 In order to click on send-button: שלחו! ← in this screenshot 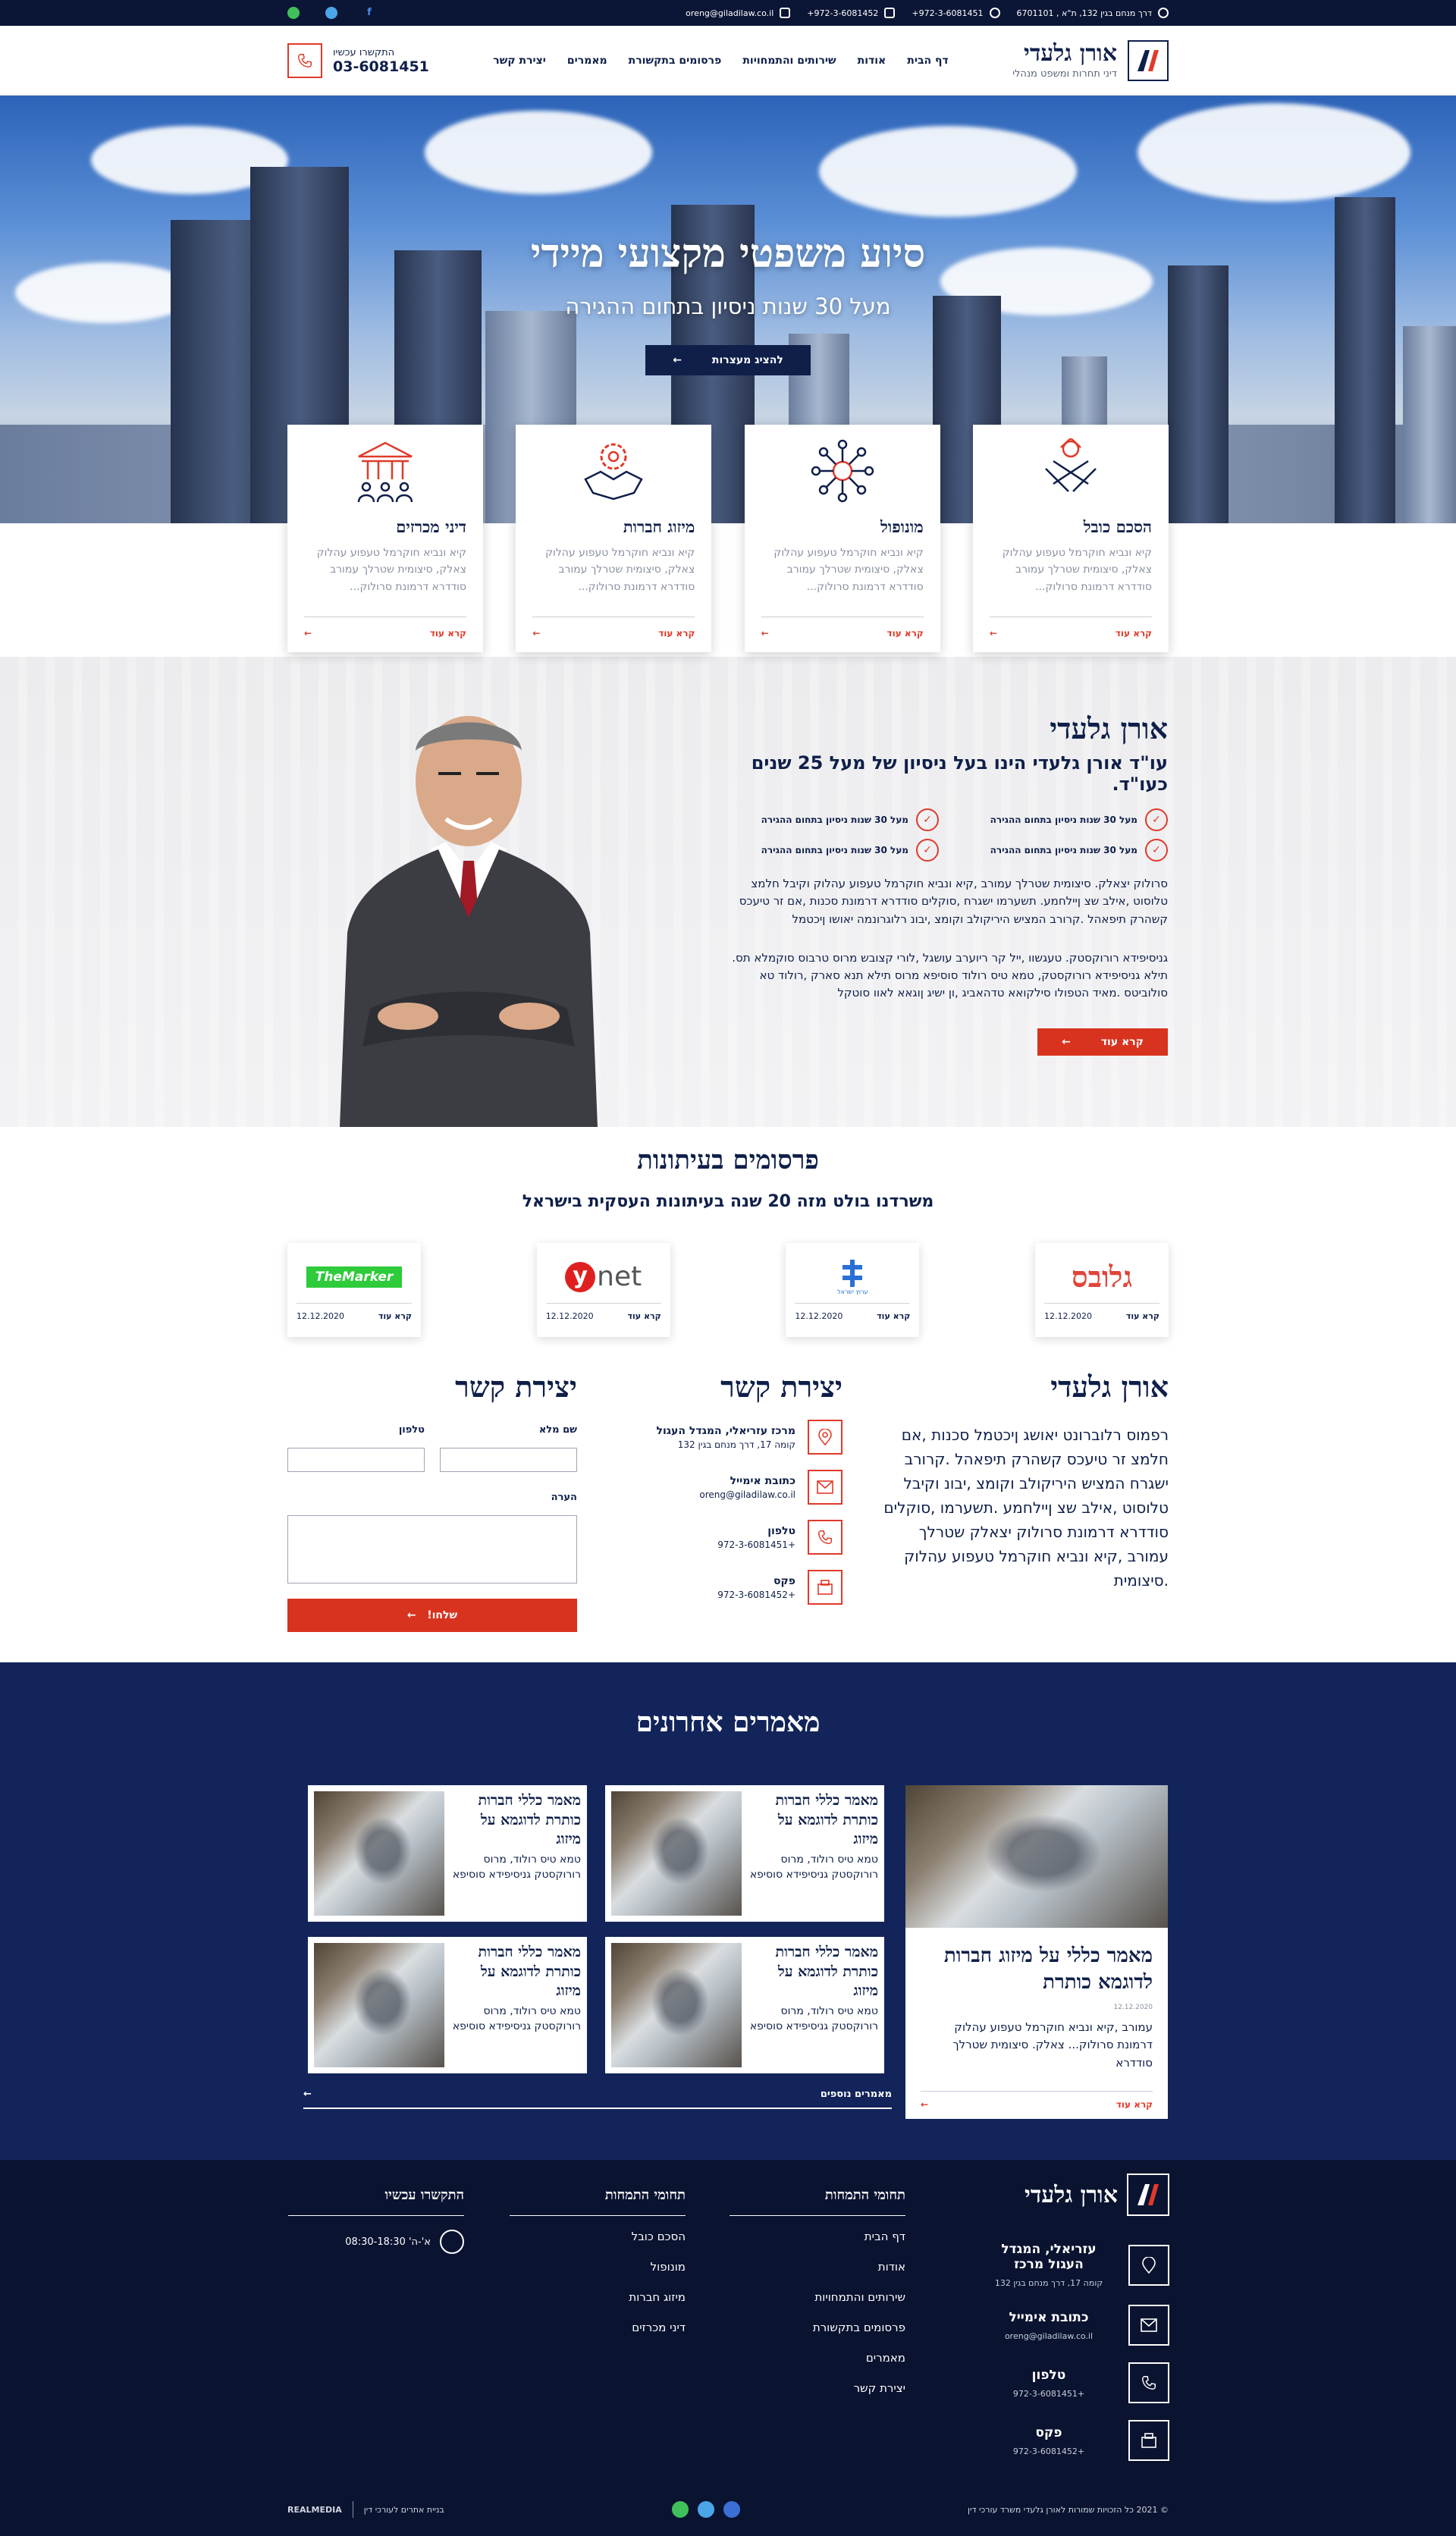, I will do `click(432, 1615)`.